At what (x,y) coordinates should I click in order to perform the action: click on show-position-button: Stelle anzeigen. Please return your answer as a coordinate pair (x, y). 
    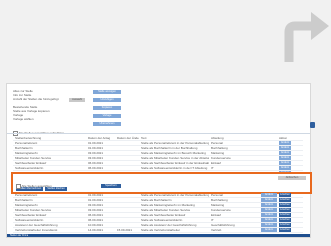
    Looking at the image, I should click on (107, 92).